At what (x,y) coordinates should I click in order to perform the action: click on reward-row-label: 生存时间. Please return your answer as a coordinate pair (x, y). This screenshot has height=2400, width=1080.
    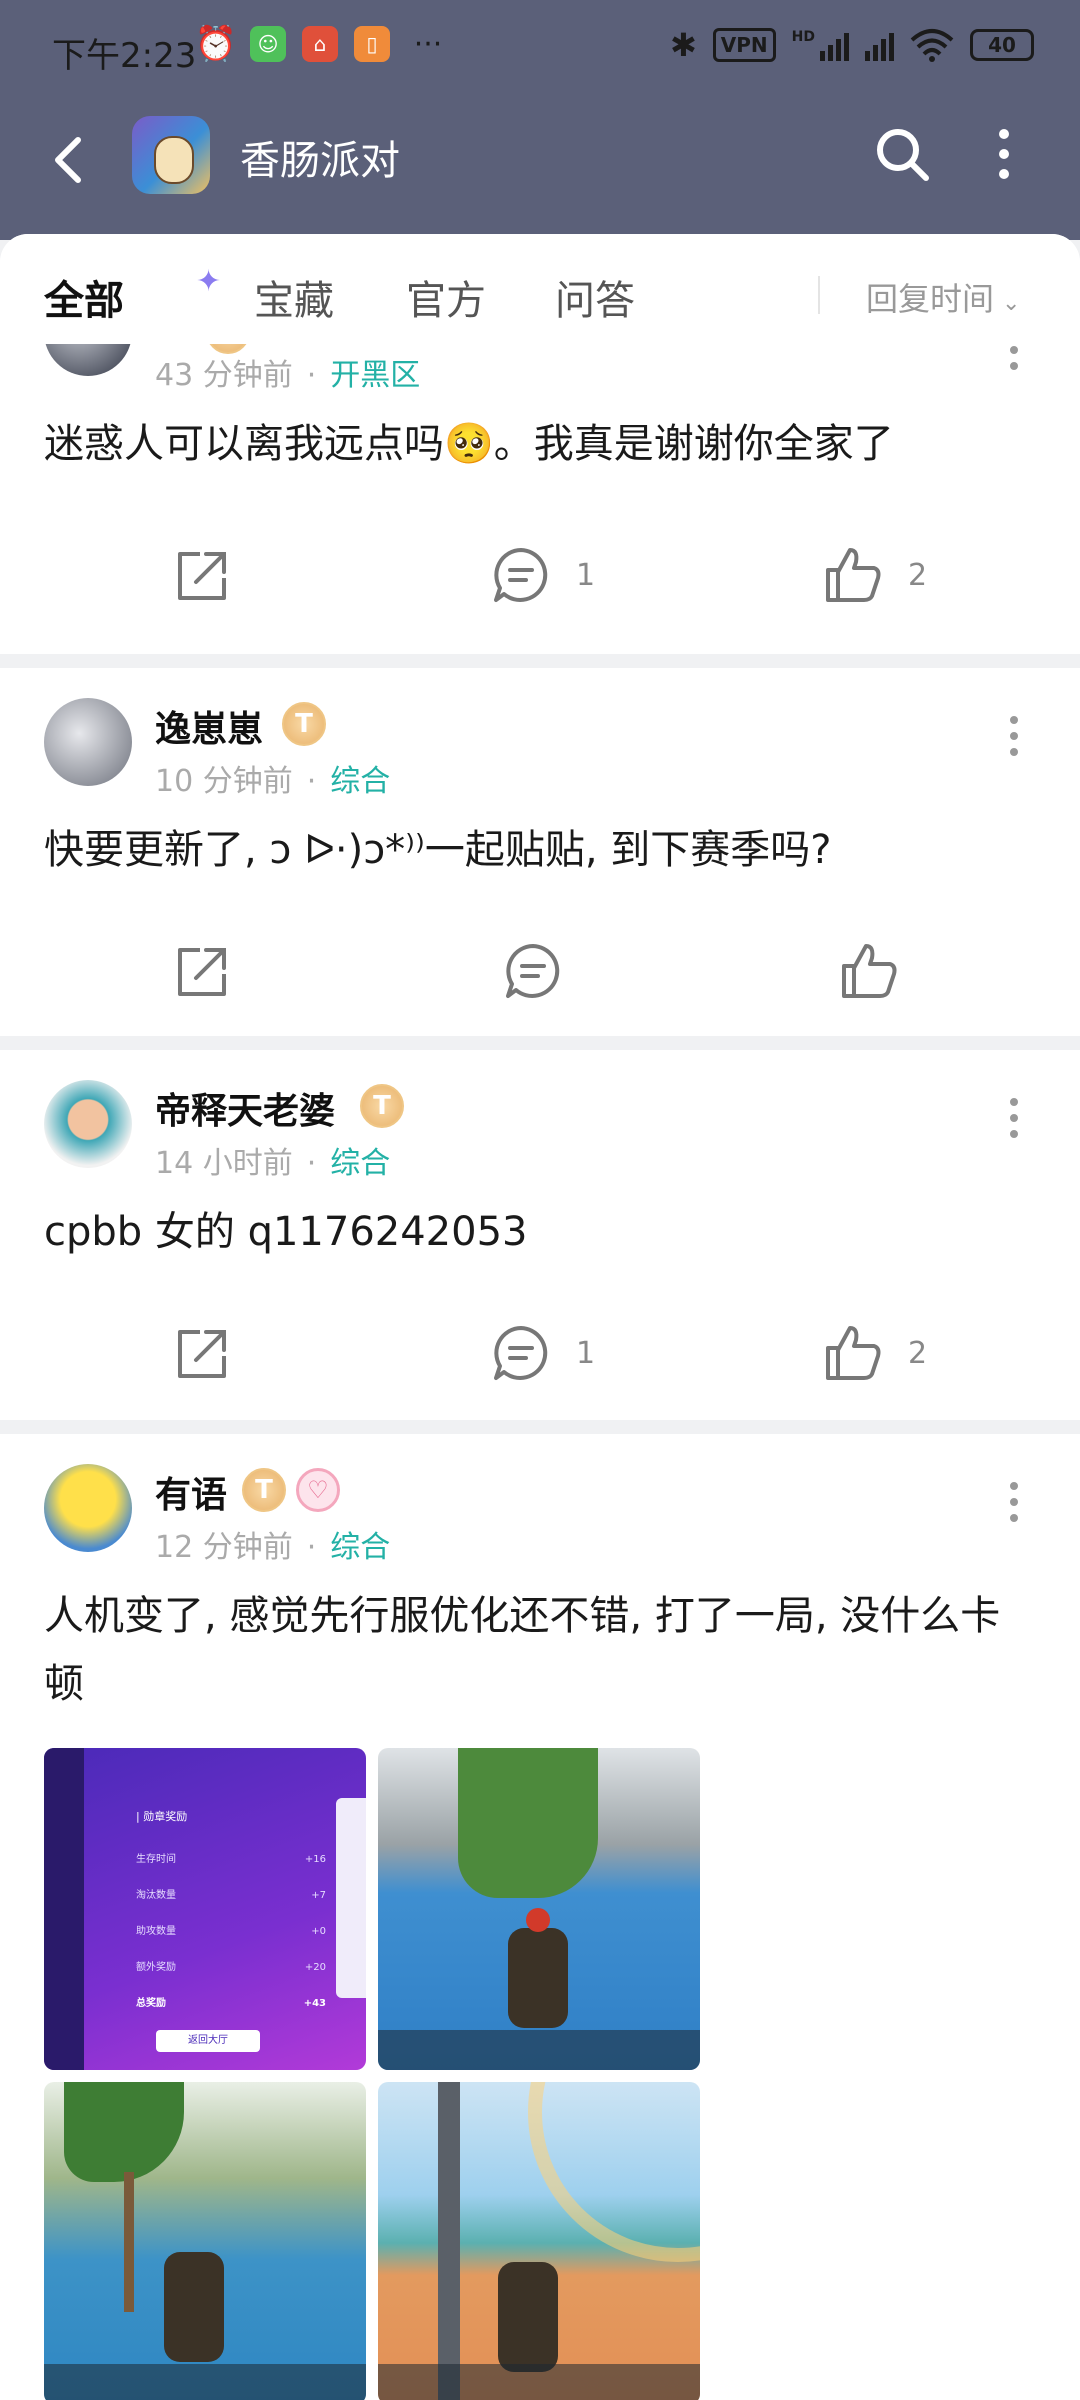
    Looking at the image, I should click on (156, 1859).